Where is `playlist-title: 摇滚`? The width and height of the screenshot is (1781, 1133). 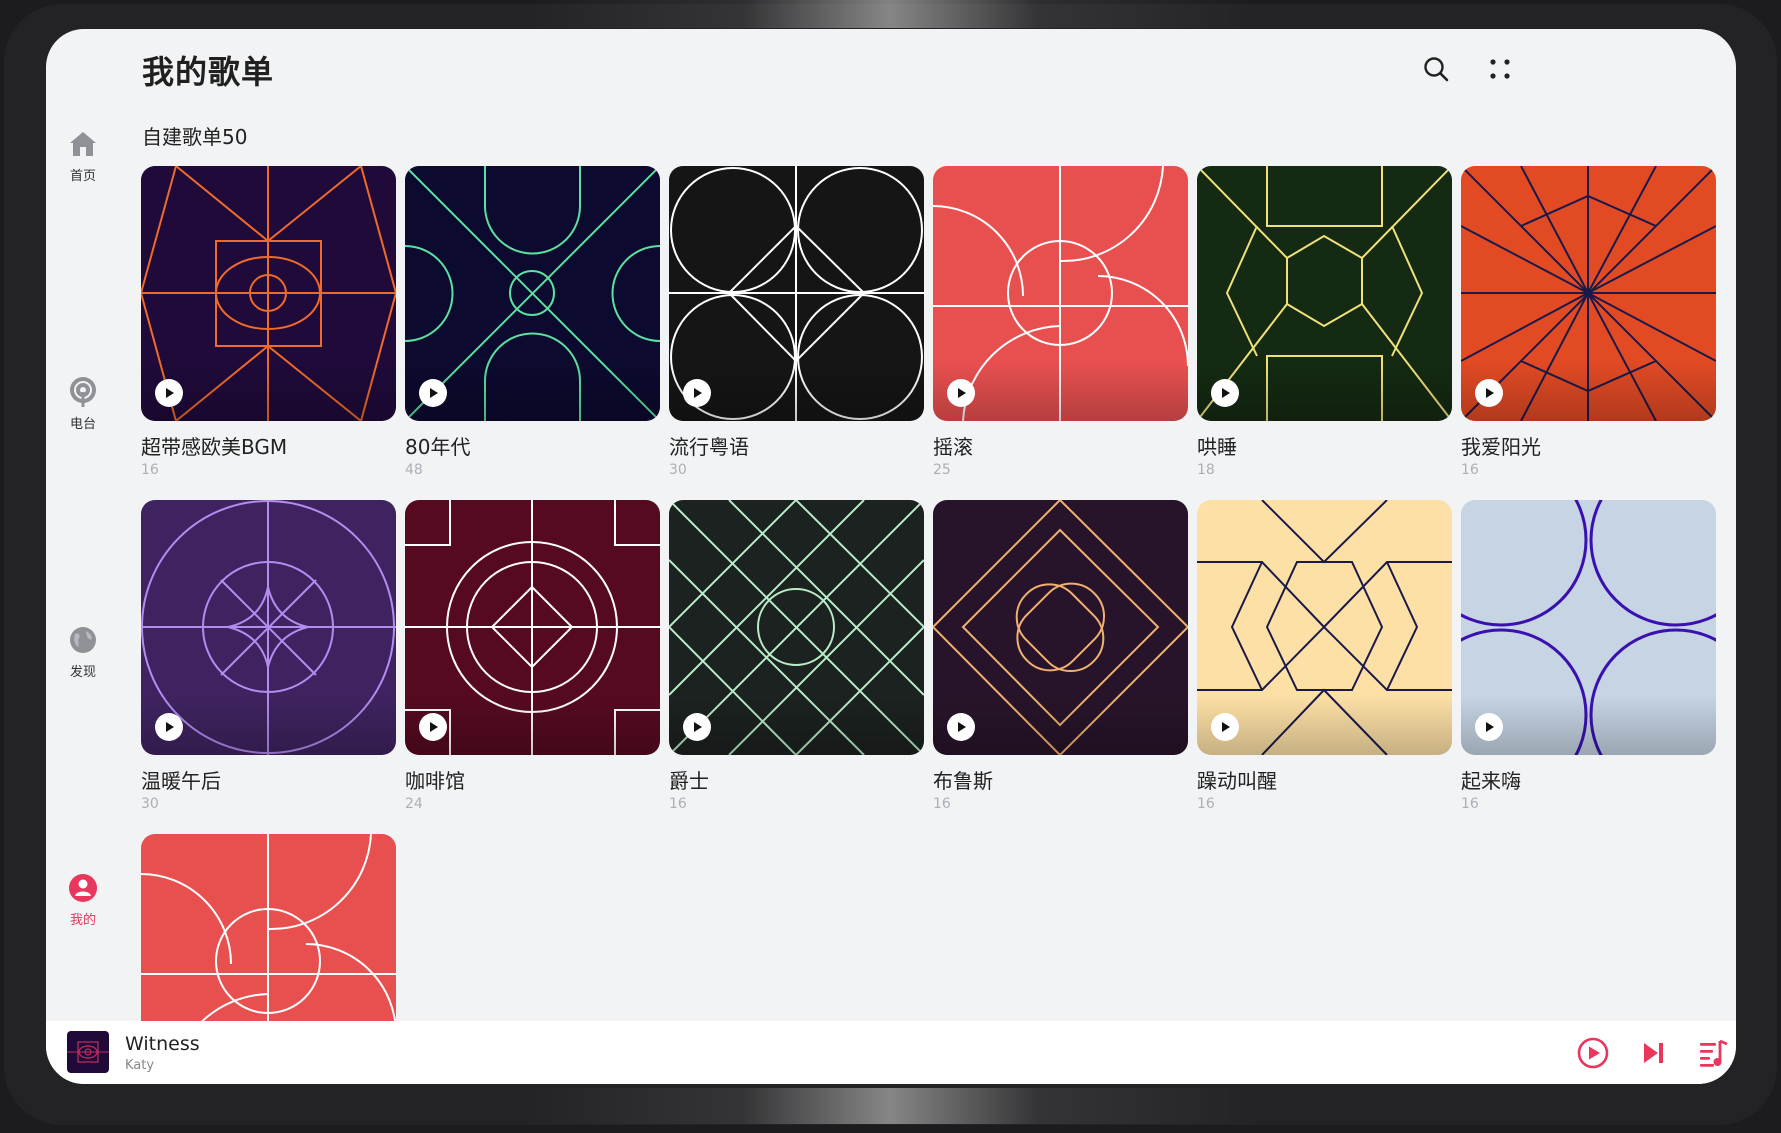
playlist-title: 摇滚 is located at coordinates (953, 447).